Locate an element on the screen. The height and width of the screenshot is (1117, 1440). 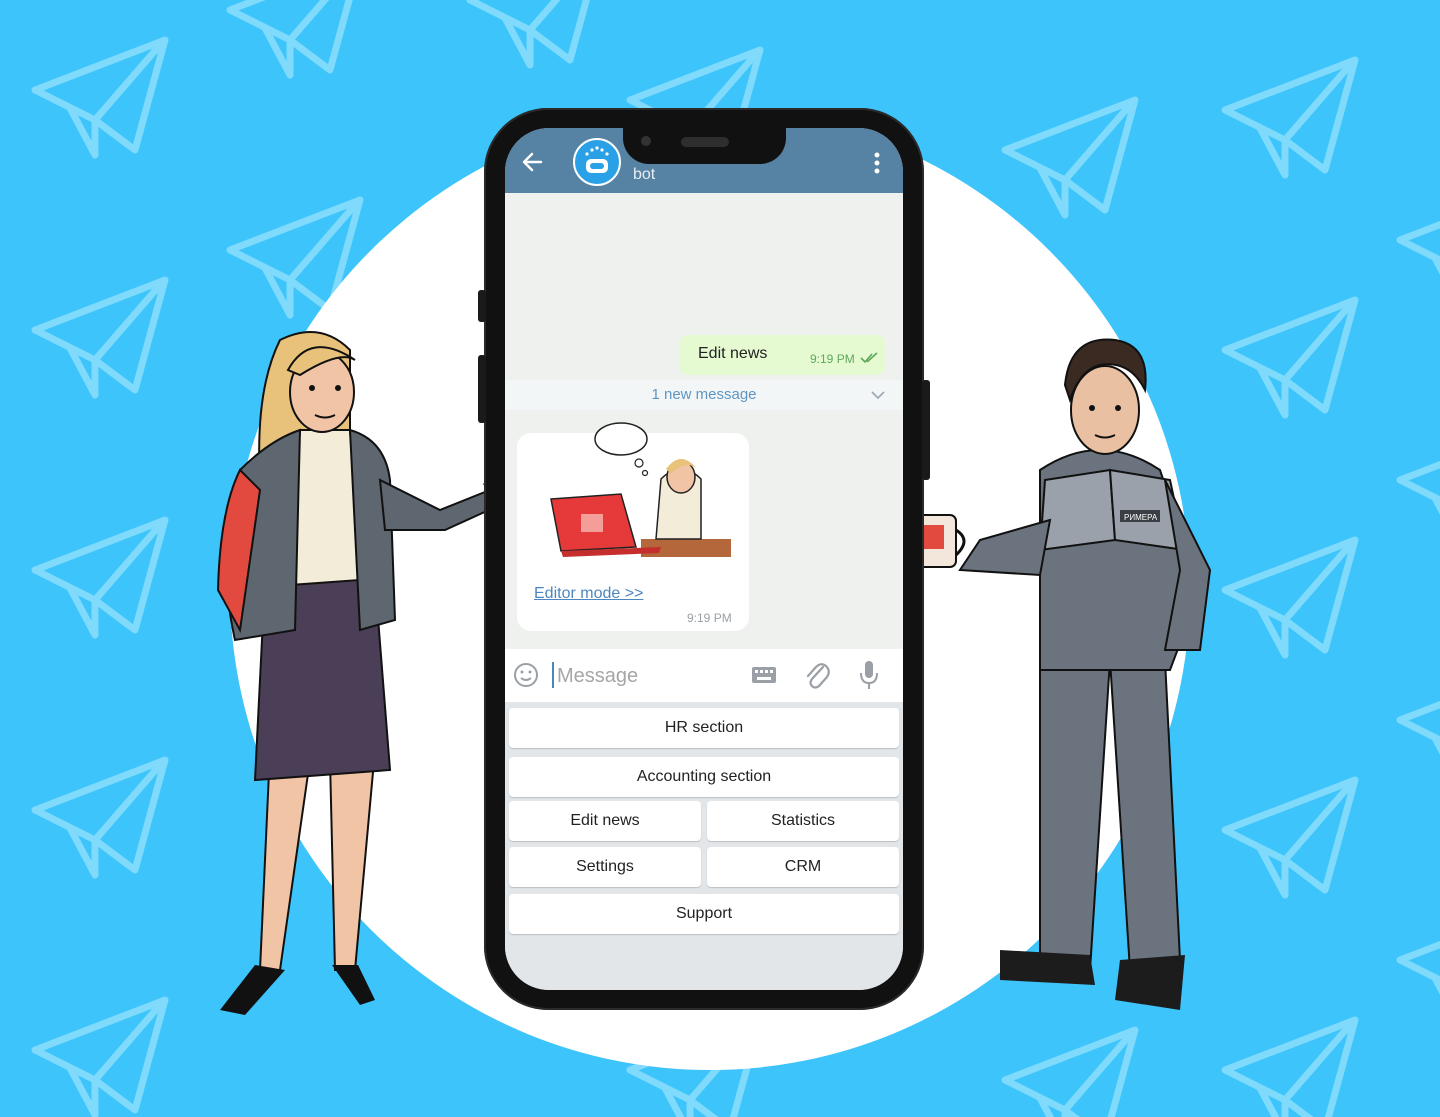
woman-character-illustration is located at coordinates (364, 673).